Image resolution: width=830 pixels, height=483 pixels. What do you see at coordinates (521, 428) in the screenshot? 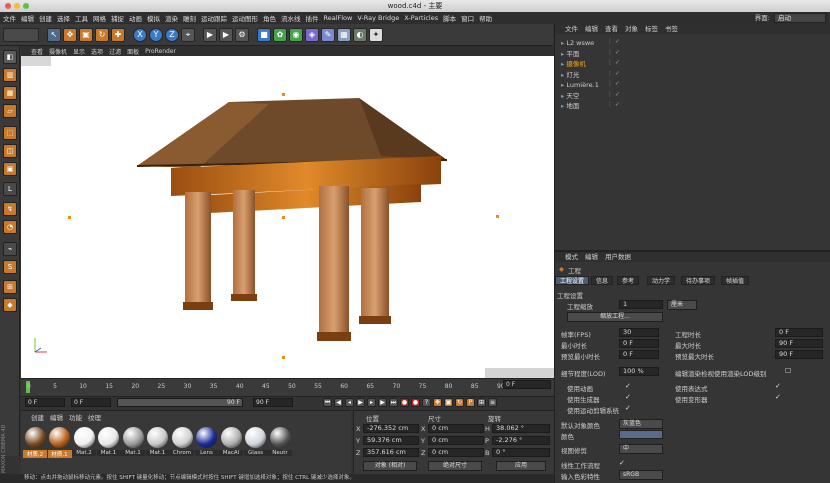
I see `rot-h-field: 38.062 °` at bounding box center [521, 428].